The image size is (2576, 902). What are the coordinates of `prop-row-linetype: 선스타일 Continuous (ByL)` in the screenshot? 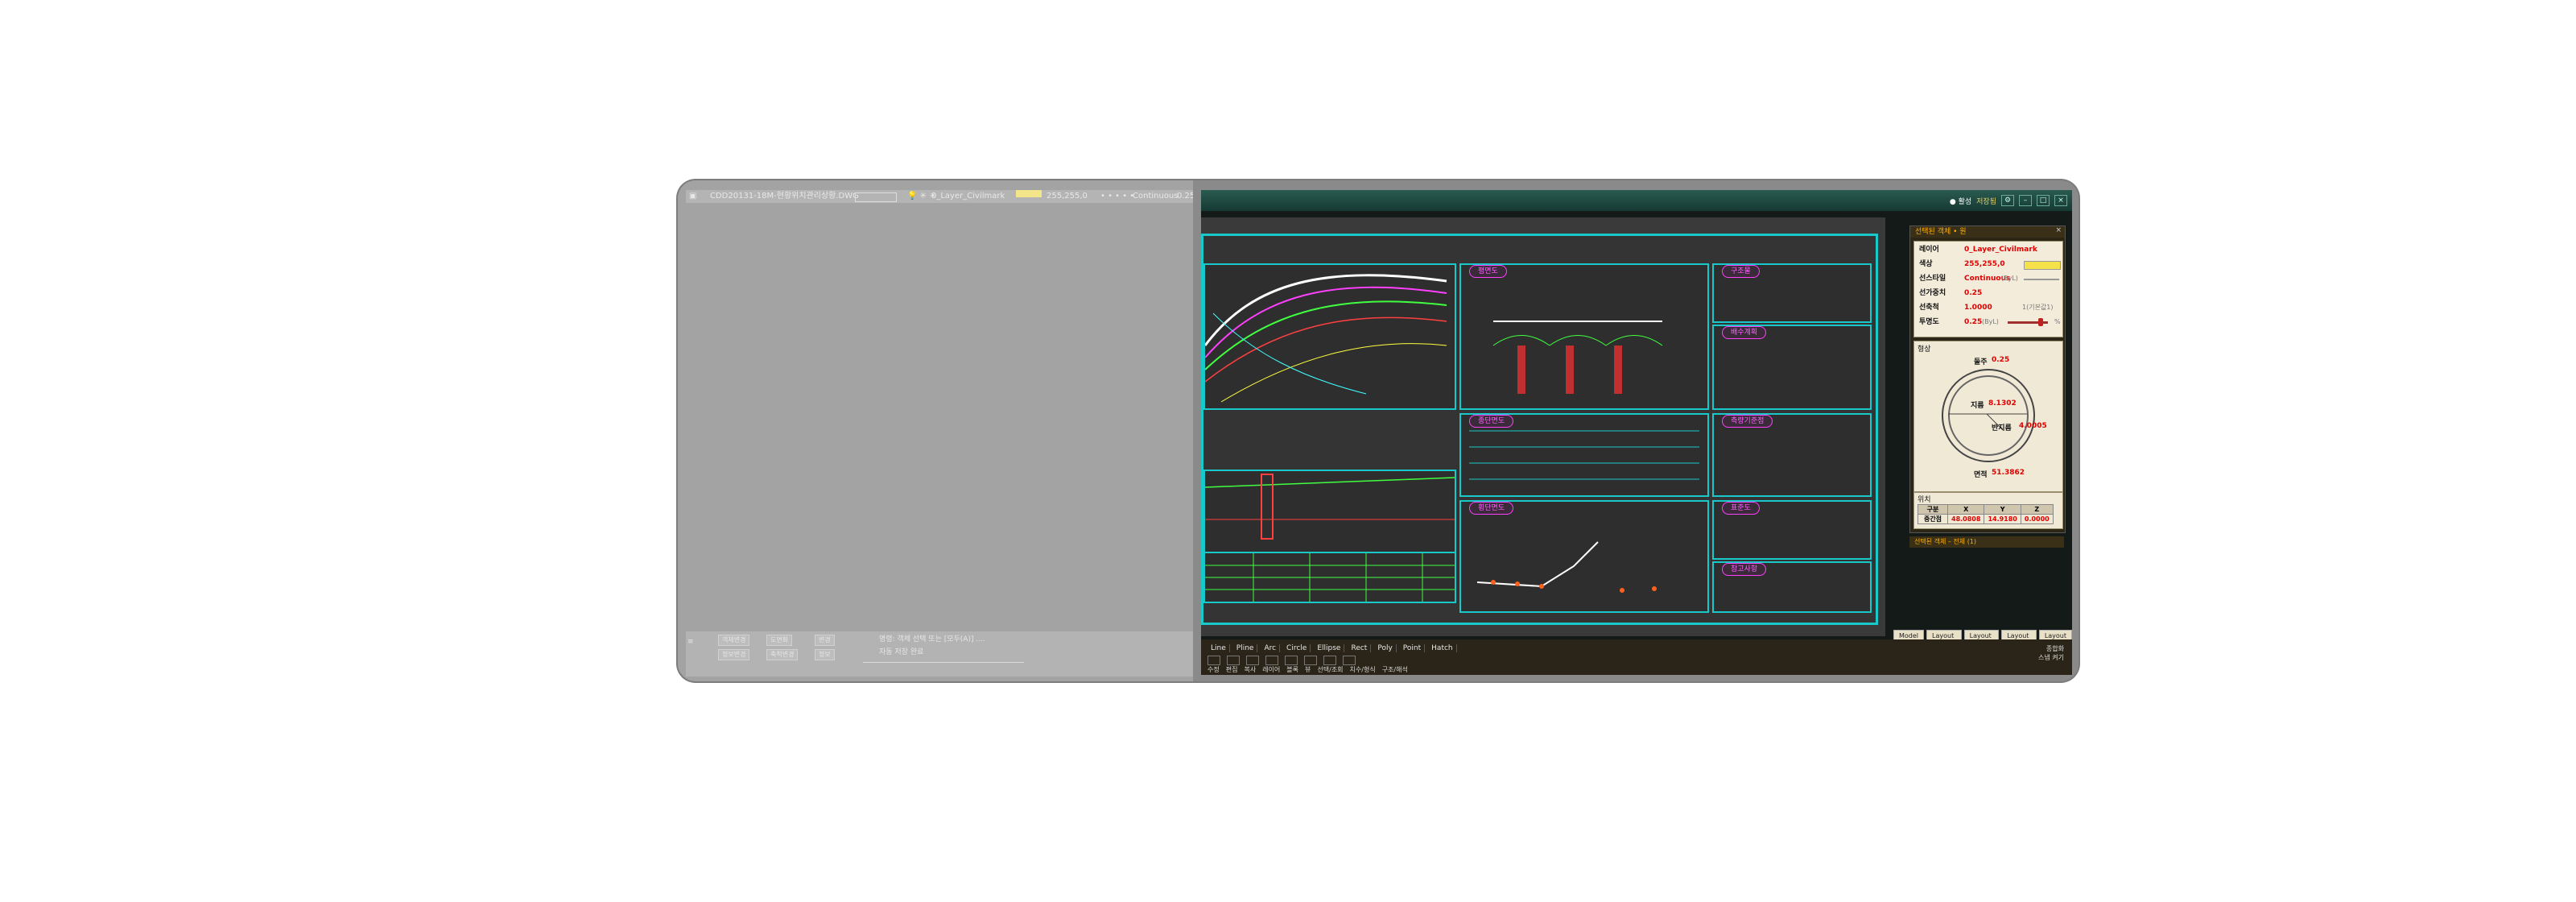 It's located at (1990, 278).